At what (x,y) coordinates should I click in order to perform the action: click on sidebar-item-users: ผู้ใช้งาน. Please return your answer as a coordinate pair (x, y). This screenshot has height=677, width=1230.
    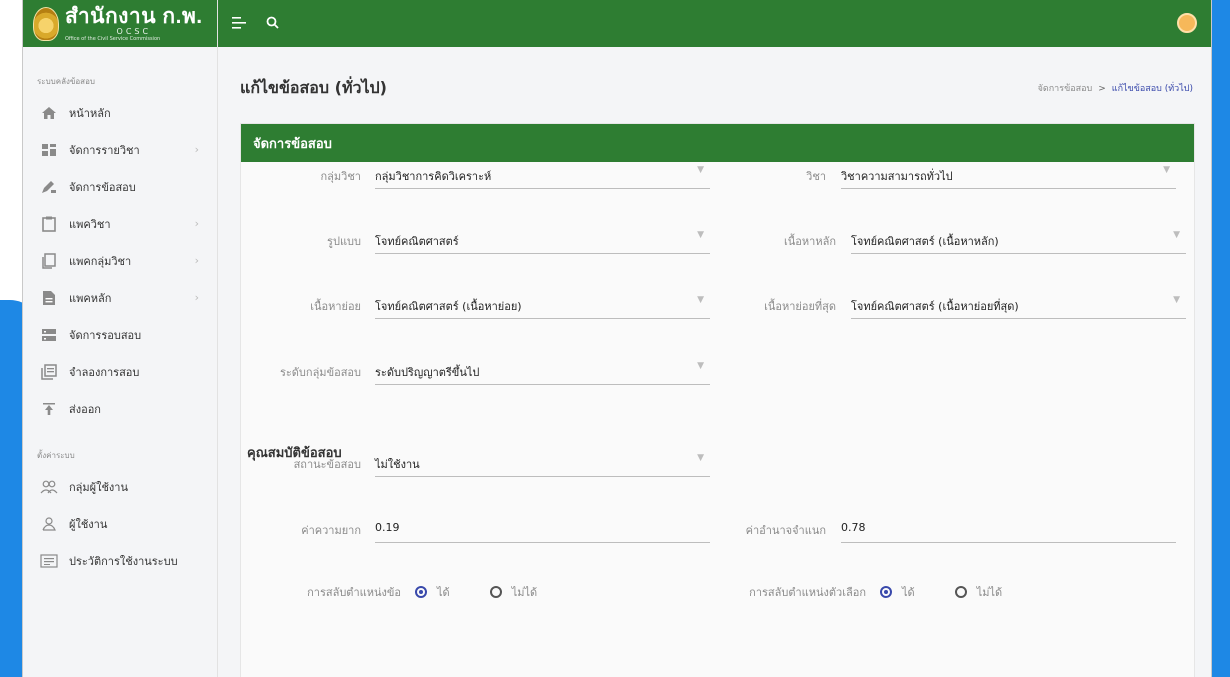
    Looking at the image, I should click on (120, 523).